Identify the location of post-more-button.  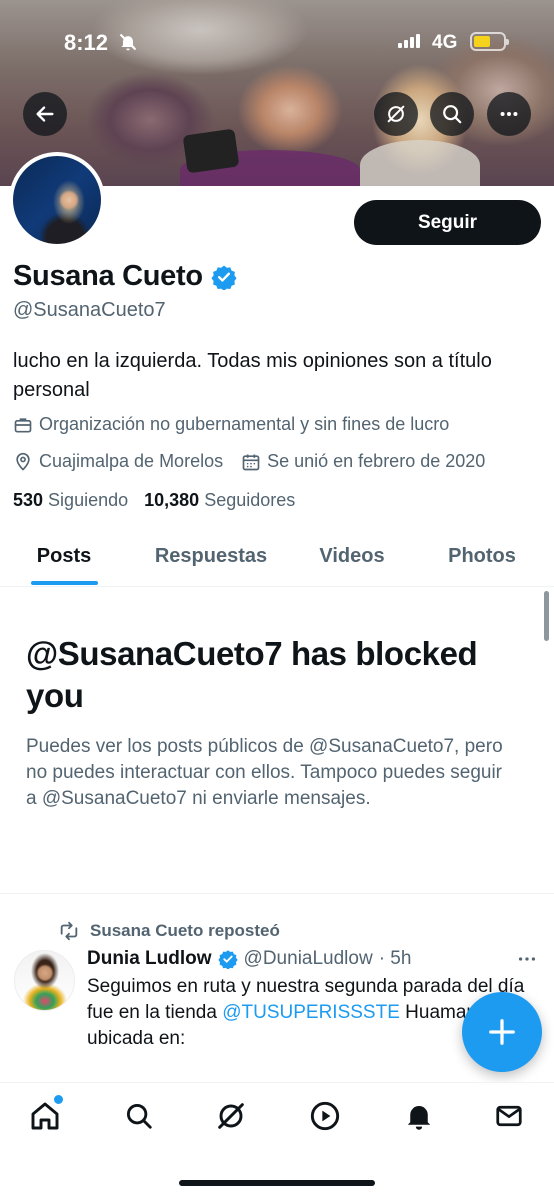
(527, 962).